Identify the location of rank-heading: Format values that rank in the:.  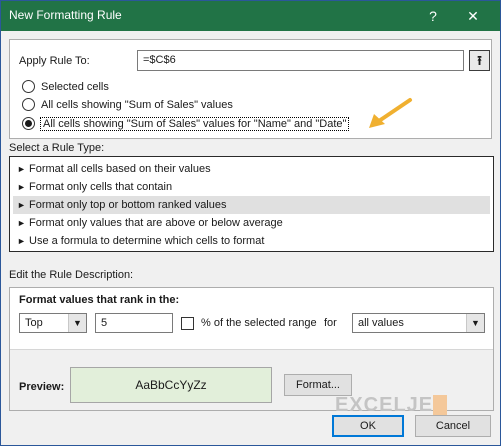
(99, 300).